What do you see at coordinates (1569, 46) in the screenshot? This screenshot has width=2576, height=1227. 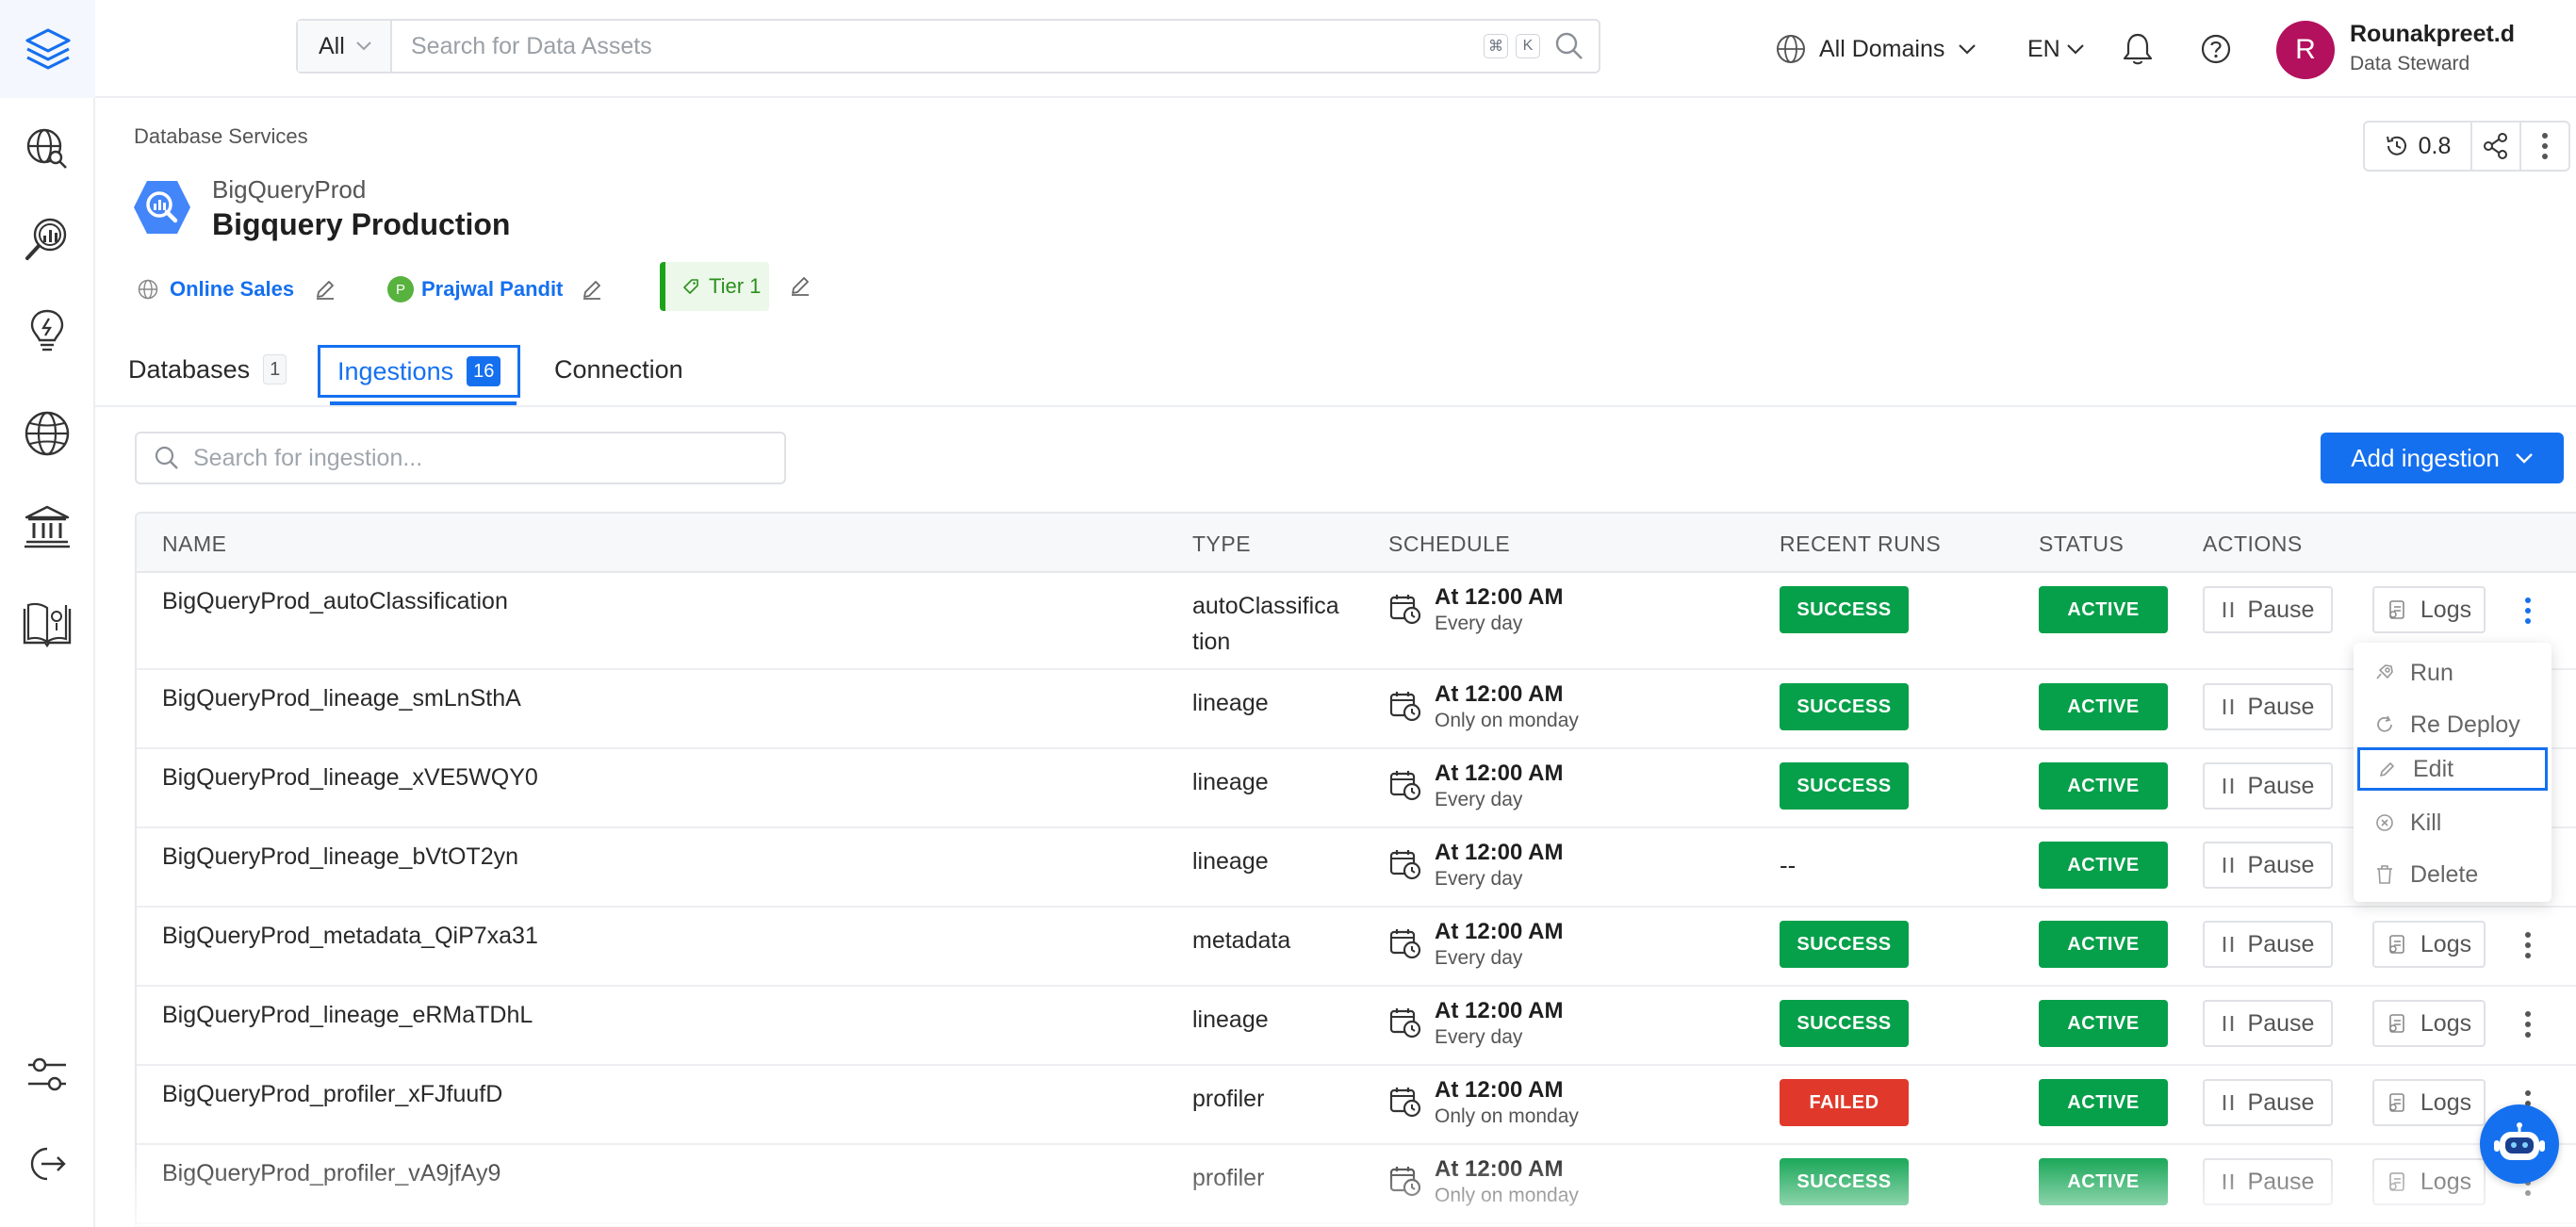 I see `search-icon` at bounding box center [1569, 46].